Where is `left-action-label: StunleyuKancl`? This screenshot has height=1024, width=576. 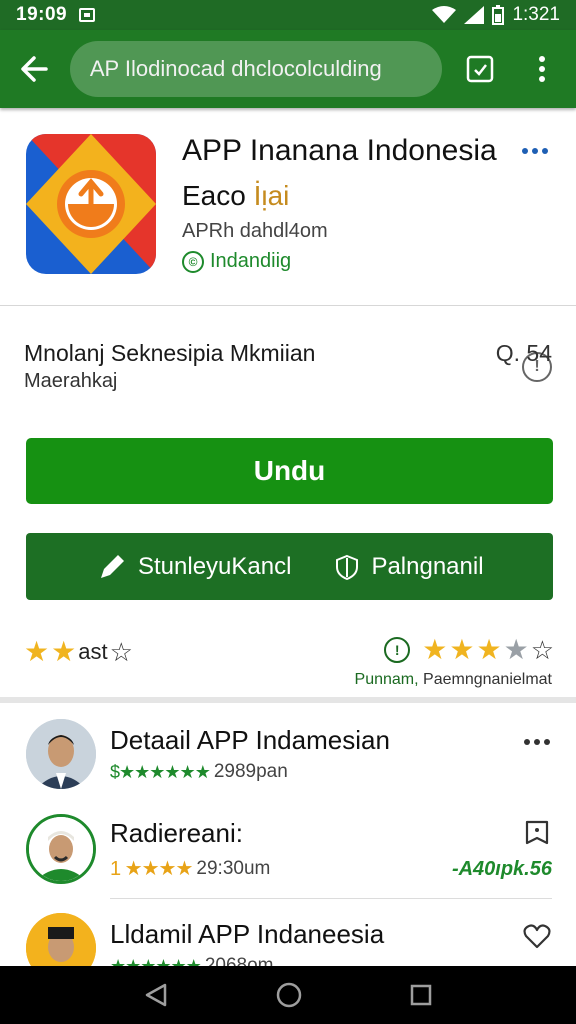 left-action-label: StunleyuKancl is located at coordinates (215, 566).